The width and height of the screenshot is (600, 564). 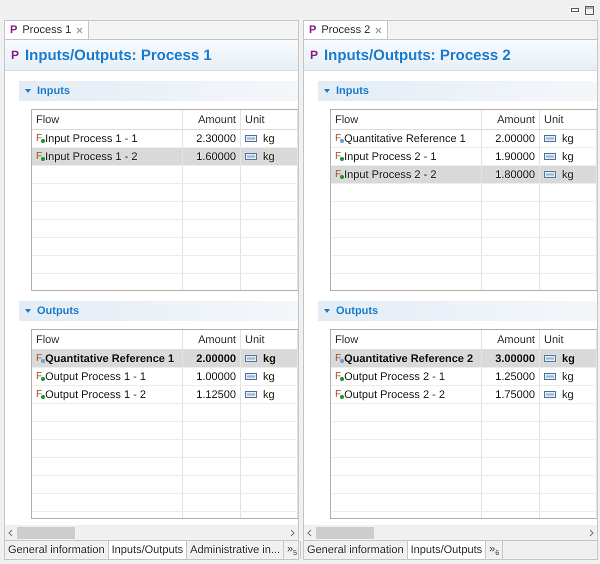 I want to click on editor-title: Inputs/Outputs: Process 2, so click(x=417, y=55).